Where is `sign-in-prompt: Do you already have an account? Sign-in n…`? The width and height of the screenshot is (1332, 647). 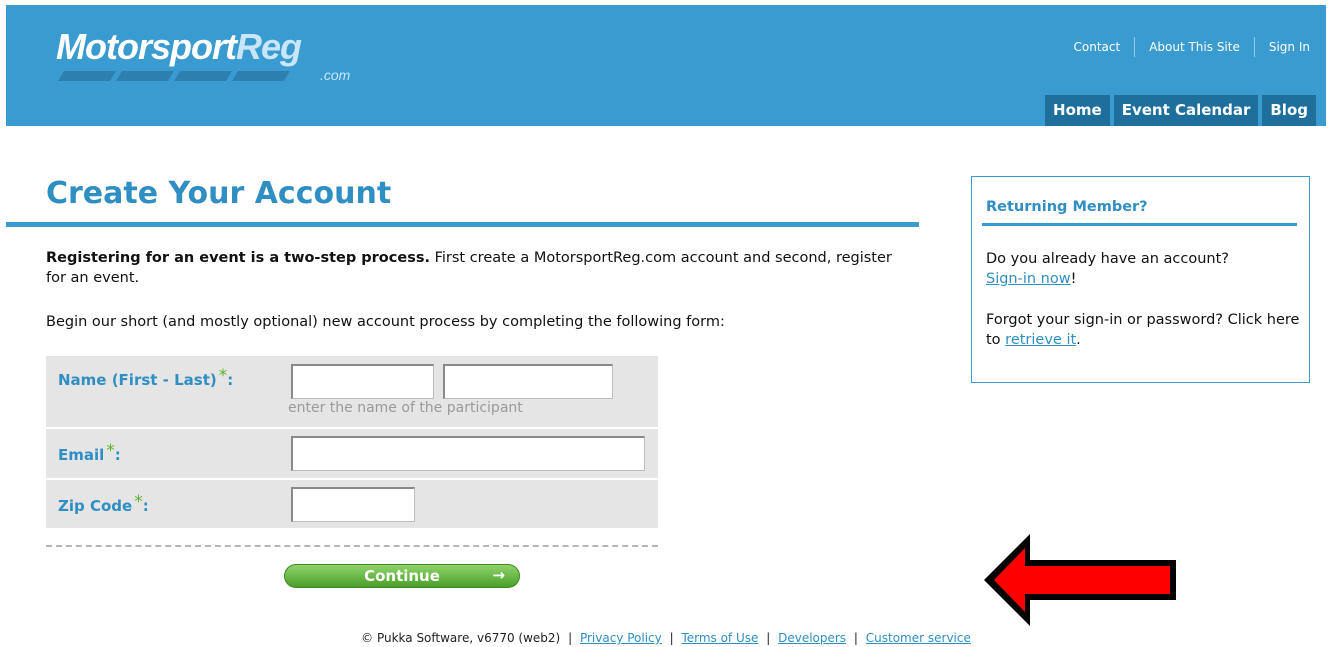 sign-in-prompt: Do you already have an account? Sign-in n… is located at coordinates (1107, 269).